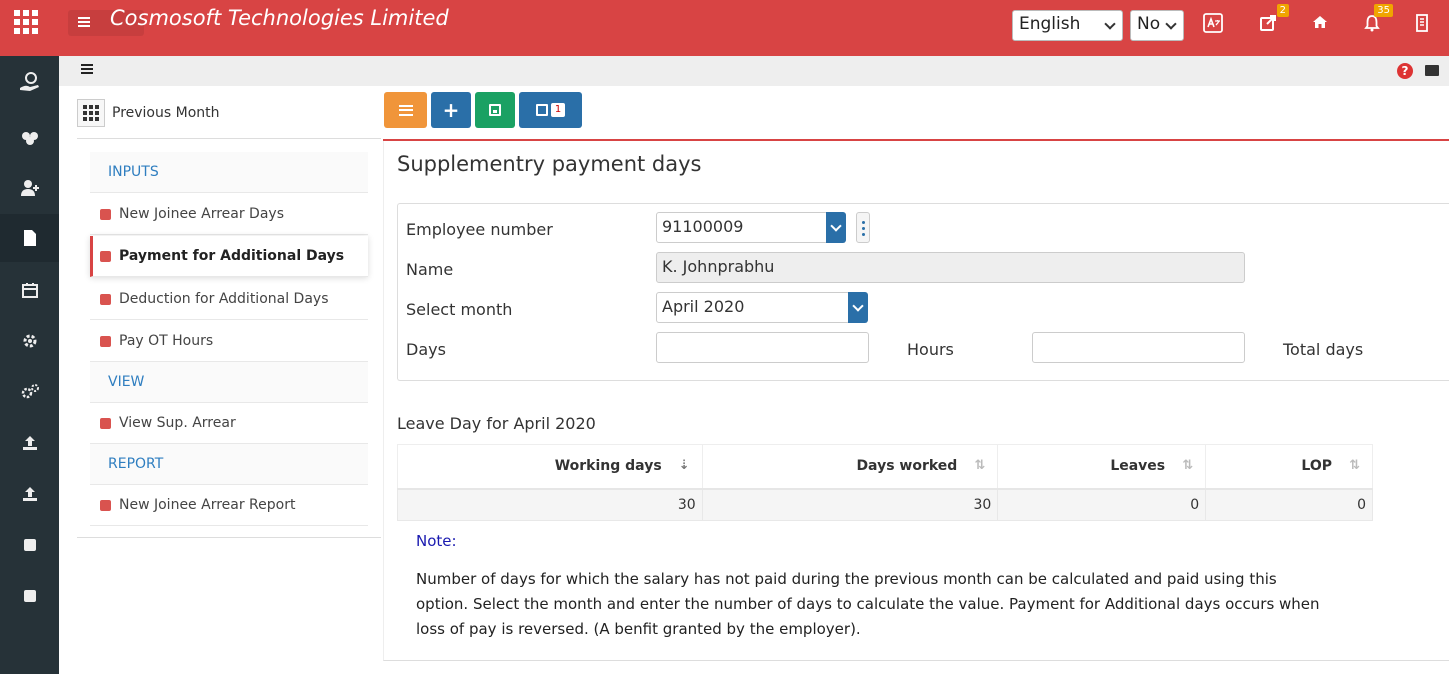  I want to click on nav-module-a, so click(29, 545).